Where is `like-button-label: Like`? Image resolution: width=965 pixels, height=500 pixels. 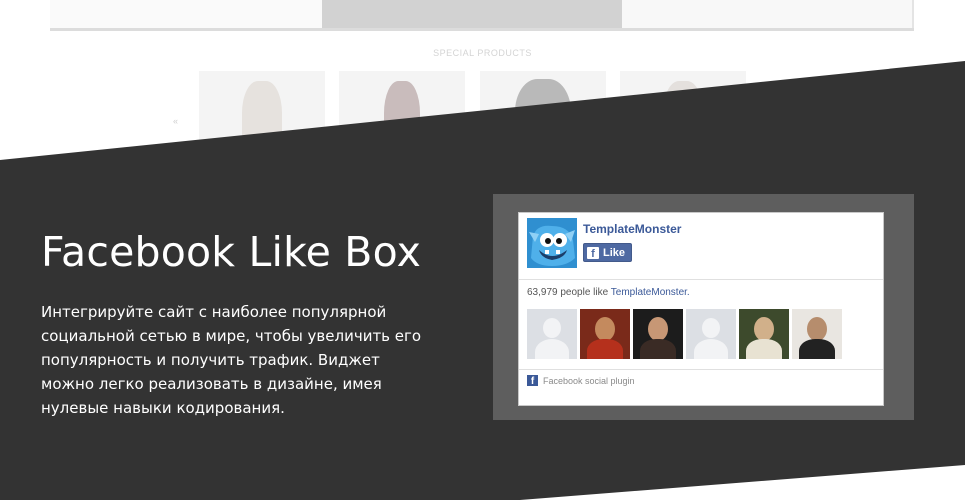 like-button-label: Like is located at coordinates (614, 252).